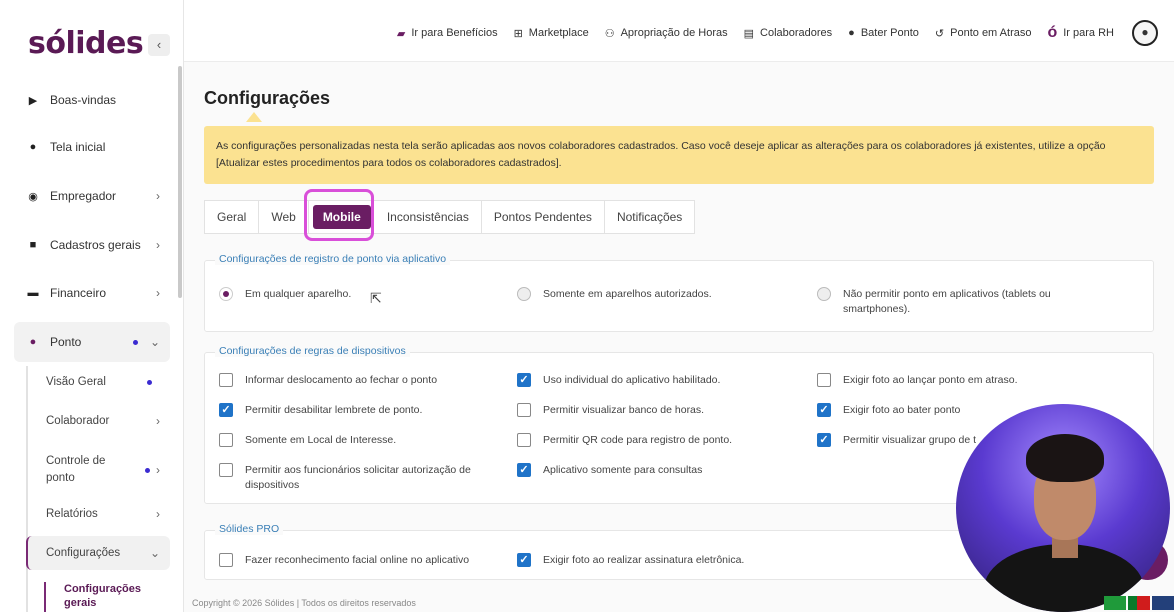 Image resolution: width=1174 pixels, height=612 pixels. Describe the element at coordinates (983, 33) in the screenshot. I see `link-ponto-em-atraso: ↺ Ponto em Atraso` at that location.